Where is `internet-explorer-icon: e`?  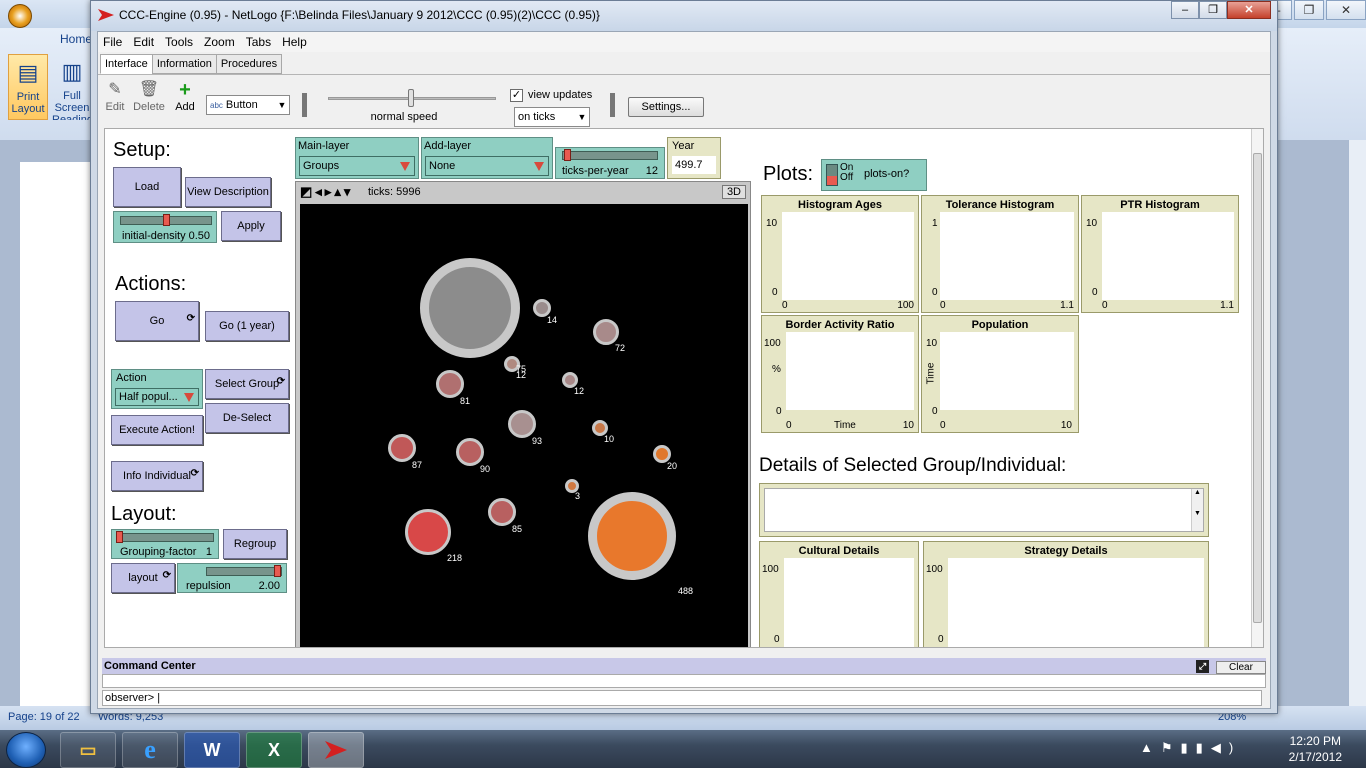 internet-explorer-icon: e is located at coordinates (150, 750).